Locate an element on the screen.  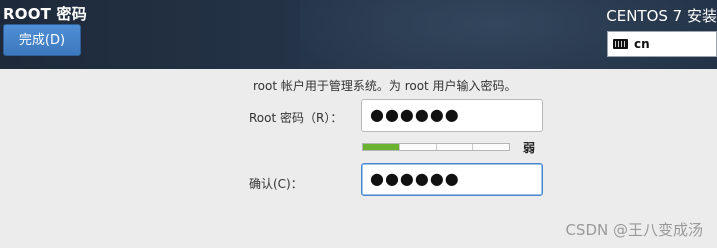
password-strength-label: 弱 is located at coordinates (529, 148).